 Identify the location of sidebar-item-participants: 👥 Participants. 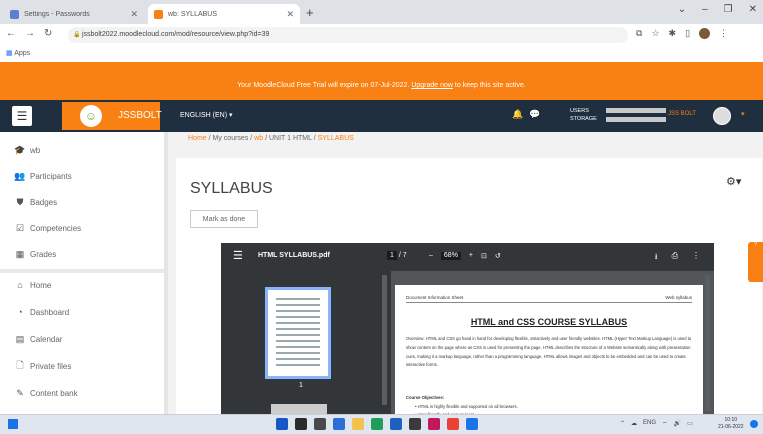
(42, 176).